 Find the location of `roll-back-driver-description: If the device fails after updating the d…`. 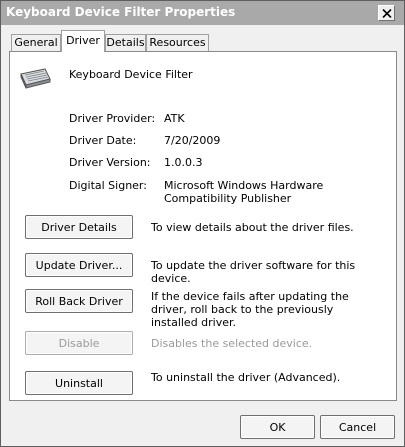

roll-back-driver-description: If the device fails after updating the d… is located at coordinates (250, 309).